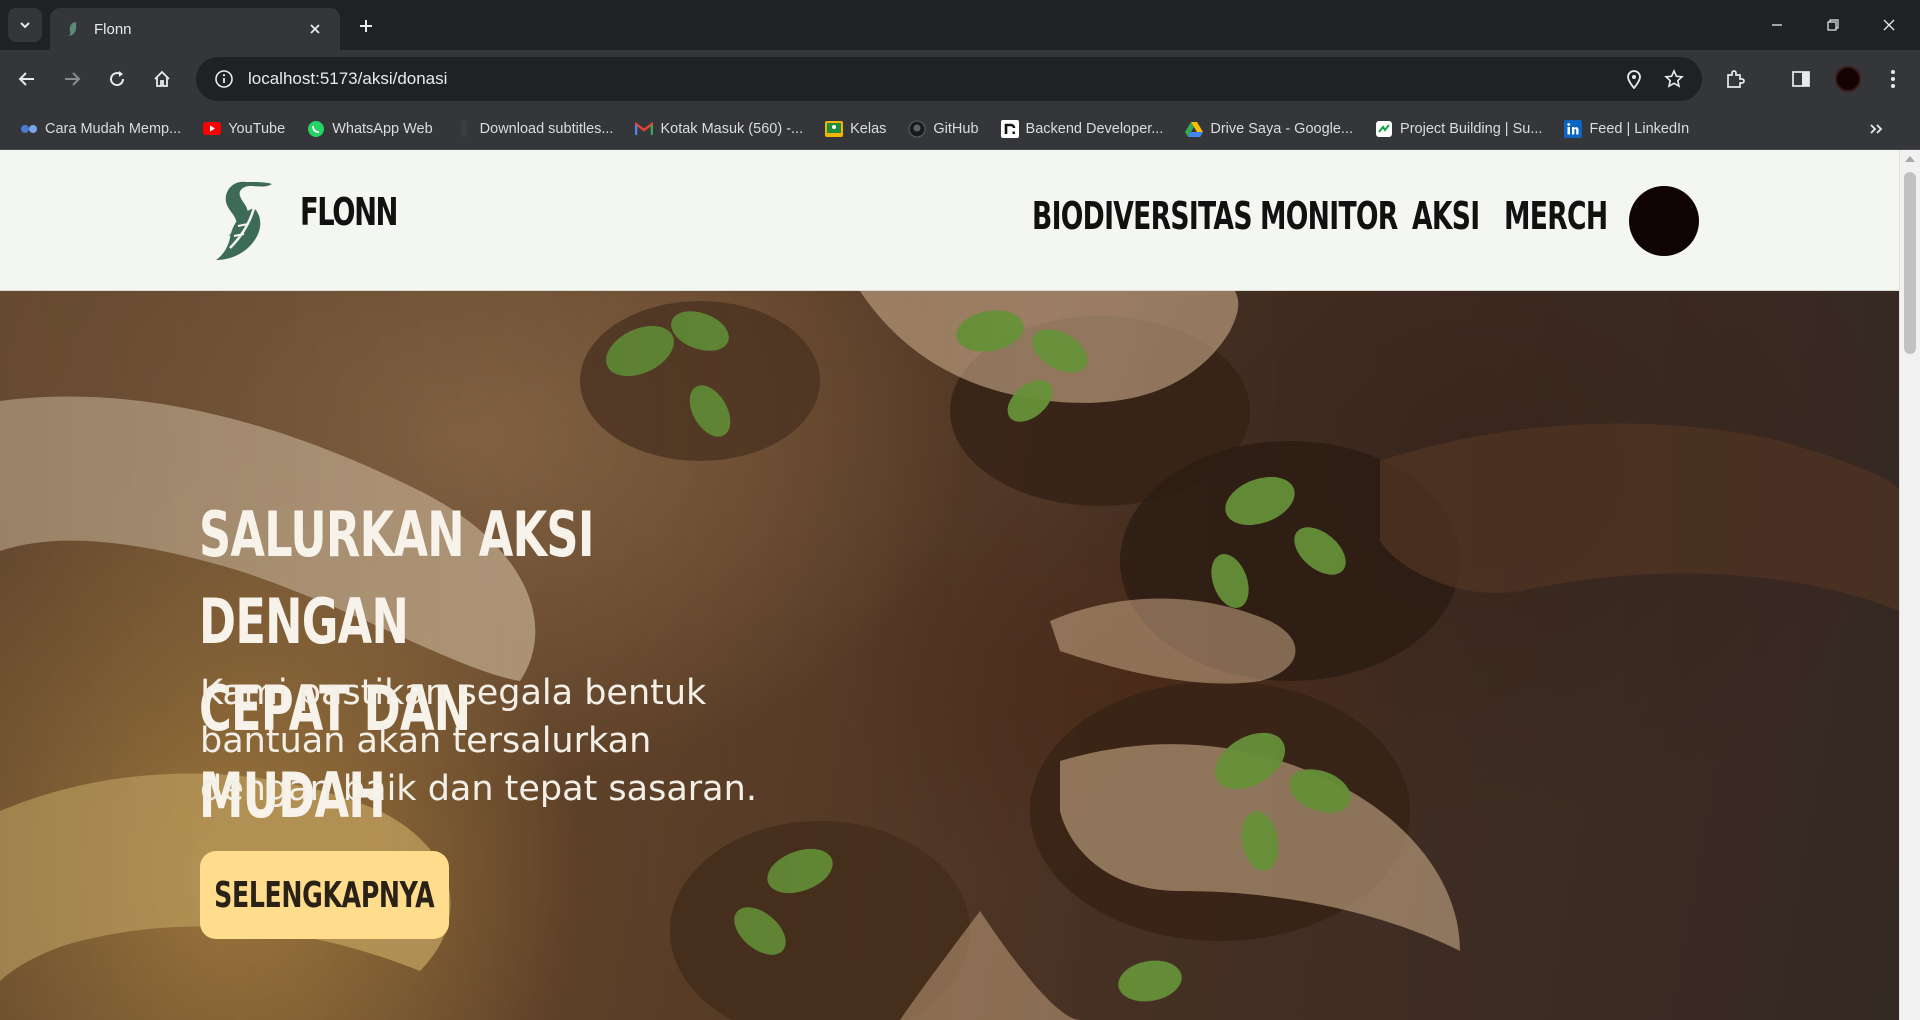 The image size is (1920, 1020). I want to click on nav-biodiversitas: BIODIVERSITAS, so click(1142, 216).